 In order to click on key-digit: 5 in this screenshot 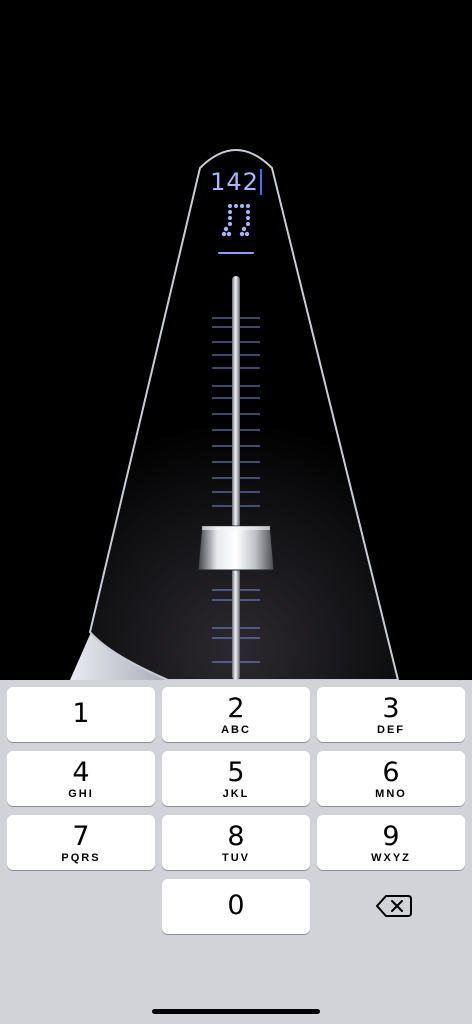, I will do `click(236, 772)`.